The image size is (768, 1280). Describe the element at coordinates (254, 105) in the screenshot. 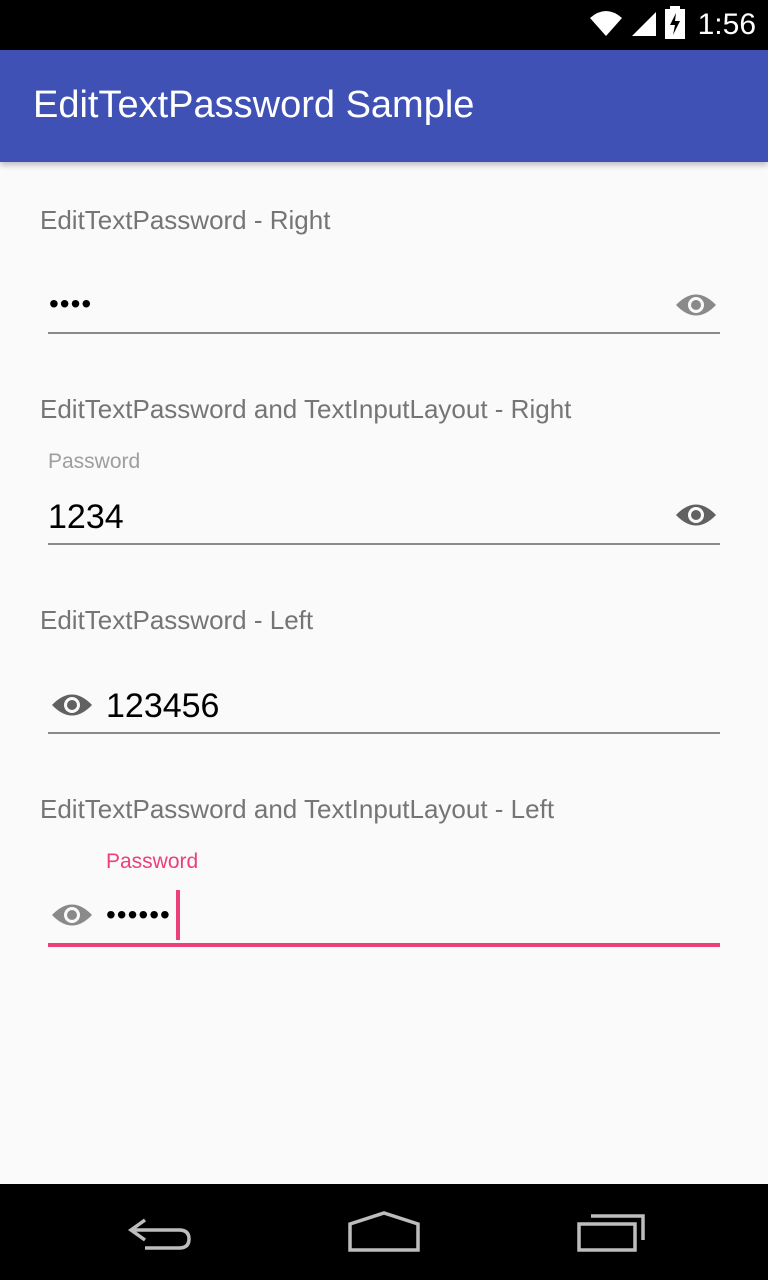

I see `app-title: EditTextPassword Sample` at that location.